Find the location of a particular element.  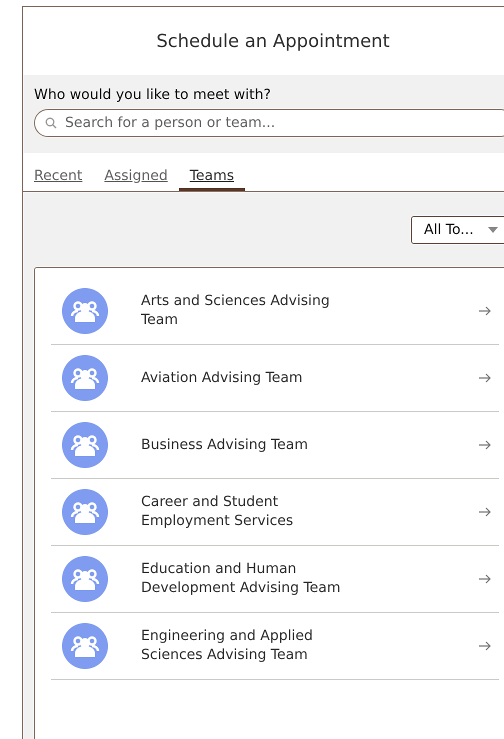

team-name: Education and Human Development Advising Team is located at coordinates (310, 579).